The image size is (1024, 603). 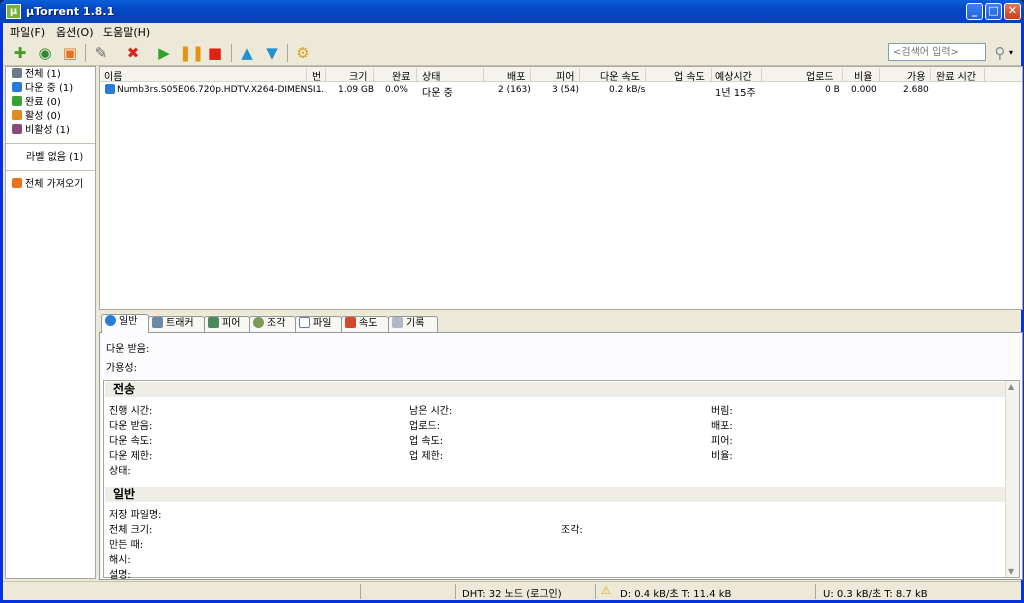 I want to click on remove-icon: ✖, so click(x=133, y=53).